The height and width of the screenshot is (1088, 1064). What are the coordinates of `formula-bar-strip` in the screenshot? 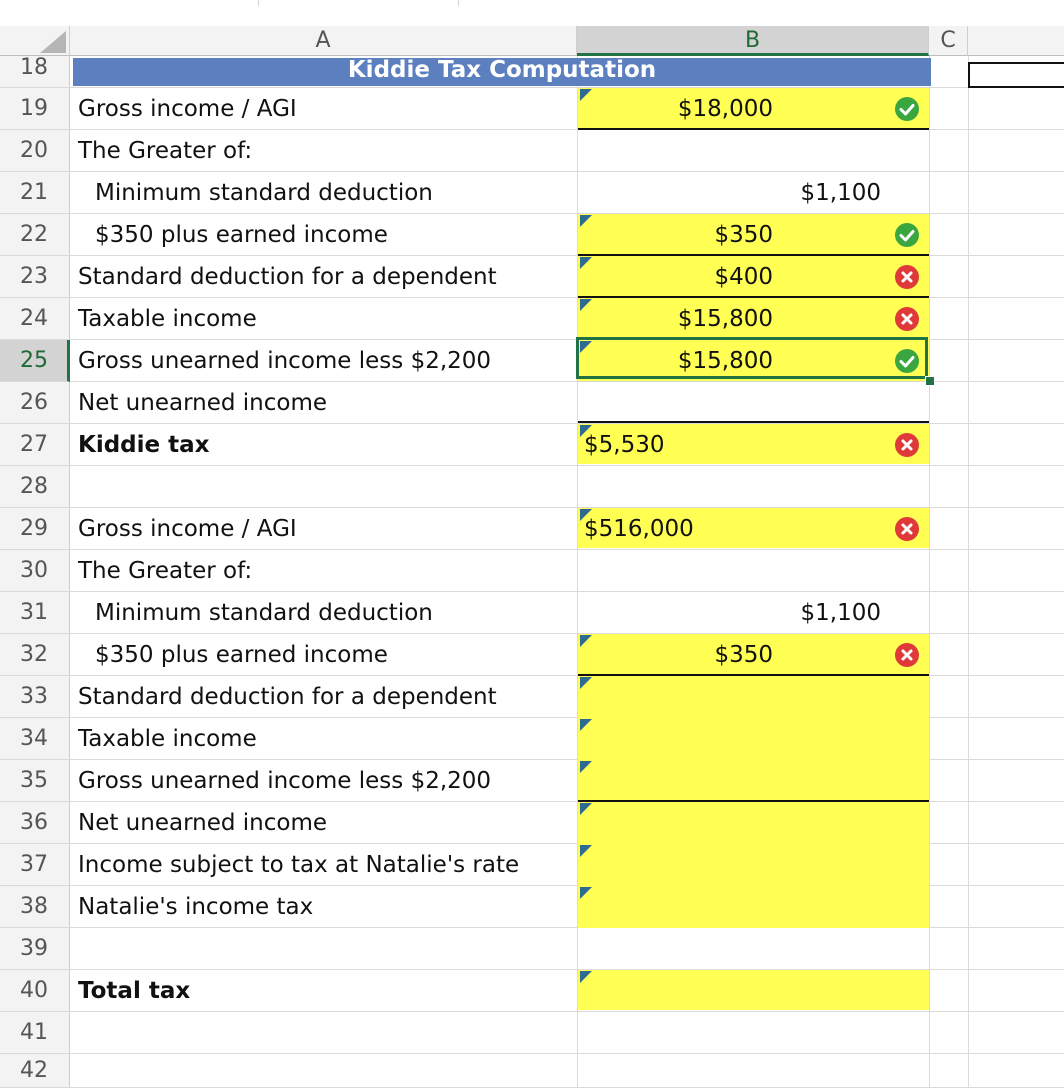 It's located at (532, 13).